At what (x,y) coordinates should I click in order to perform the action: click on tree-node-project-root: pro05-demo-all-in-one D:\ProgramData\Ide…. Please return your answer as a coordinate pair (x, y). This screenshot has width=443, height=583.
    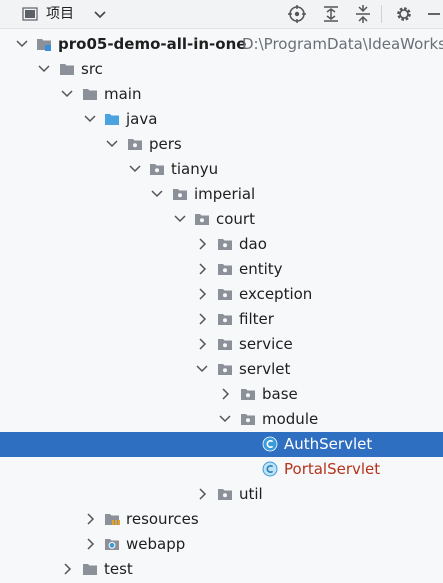
    Looking at the image, I should click on (221, 44).